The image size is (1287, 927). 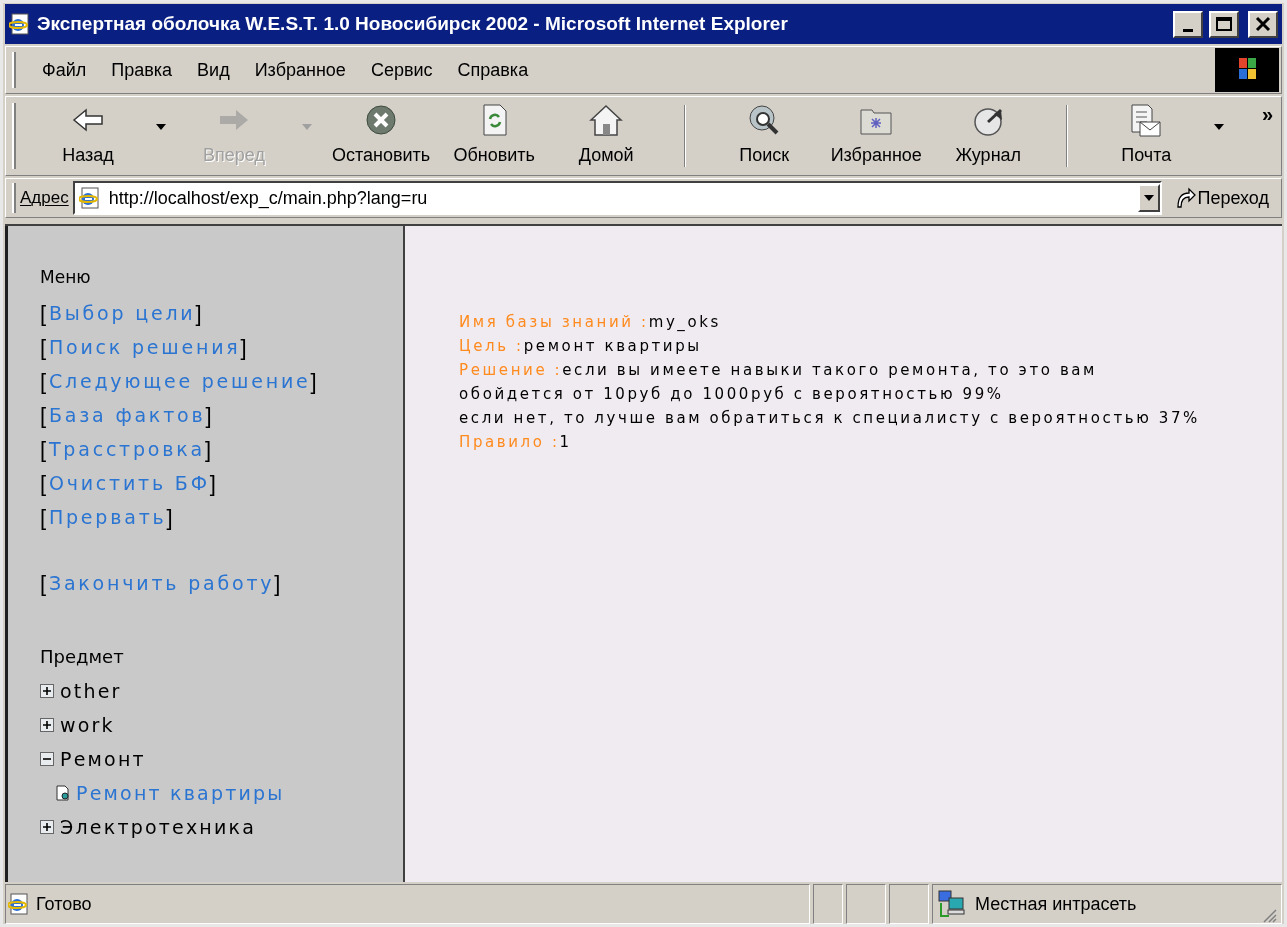 What do you see at coordinates (1188, 30) in the screenshot?
I see `minimize-icon` at bounding box center [1188, 30].